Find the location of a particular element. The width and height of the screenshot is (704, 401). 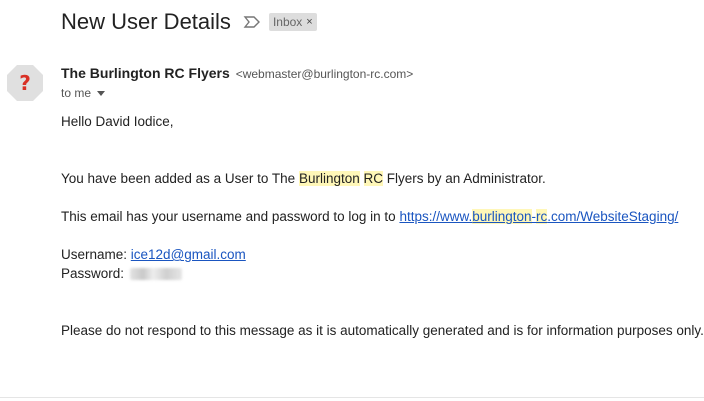

password-line: Password: is located at coordinates (122, 273).